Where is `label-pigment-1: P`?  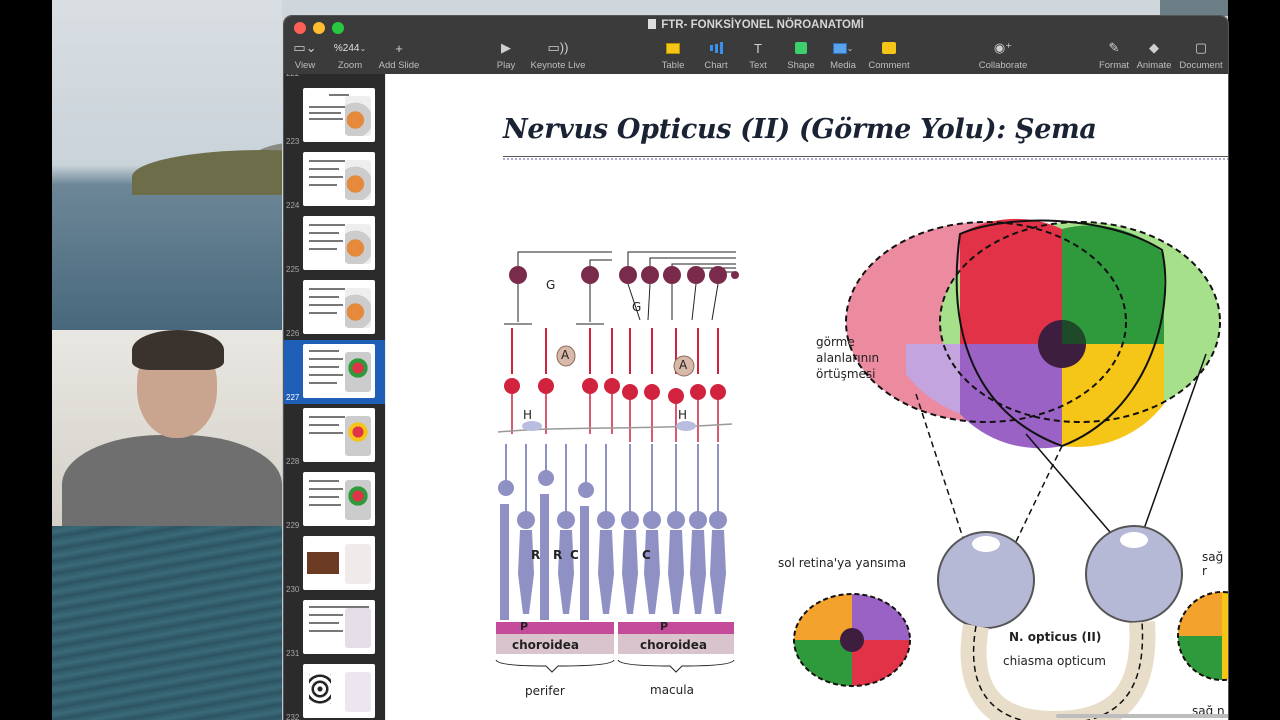 label-pigment-1: P is located at coordinates (524, 626).